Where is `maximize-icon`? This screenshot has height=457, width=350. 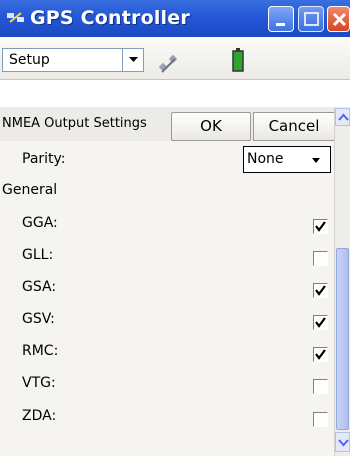
maximize-icon is located at coordinates (311, 19).